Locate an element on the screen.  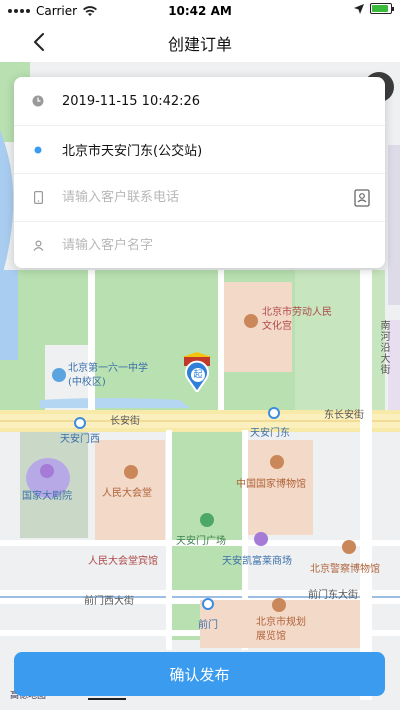
location-row: 北京市天安门东(公交站) is located at coordinates (199, 149).